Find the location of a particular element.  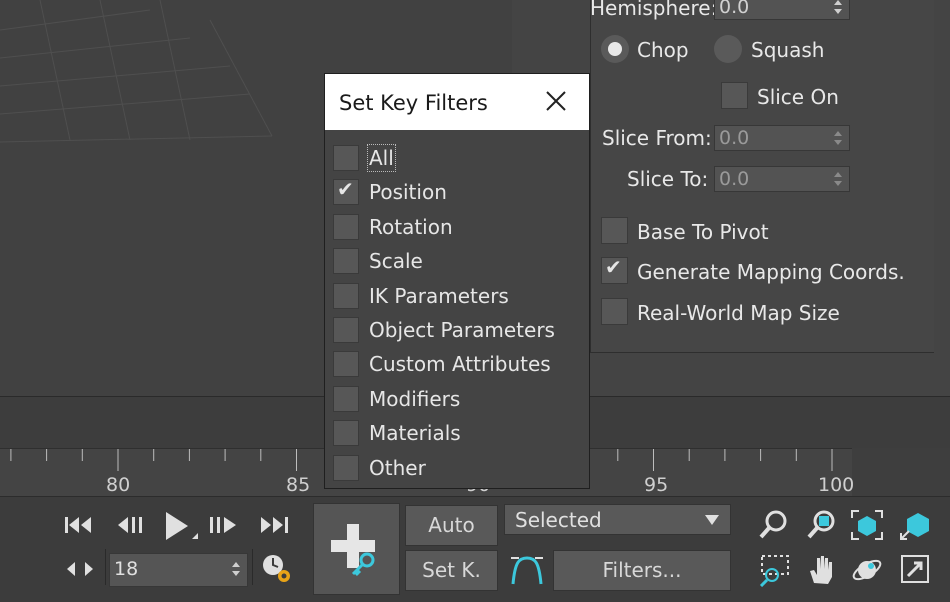

squash-radio is located at coordinates (728, 49).